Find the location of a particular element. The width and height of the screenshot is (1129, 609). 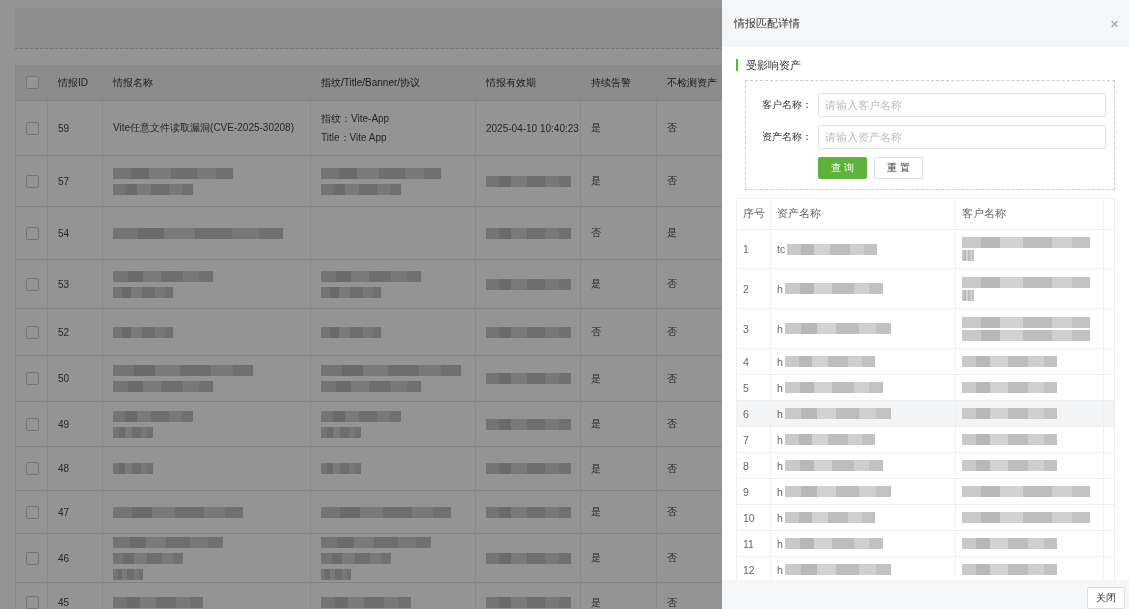

column-header: 持续告警 is located at coordinates (611, 82).